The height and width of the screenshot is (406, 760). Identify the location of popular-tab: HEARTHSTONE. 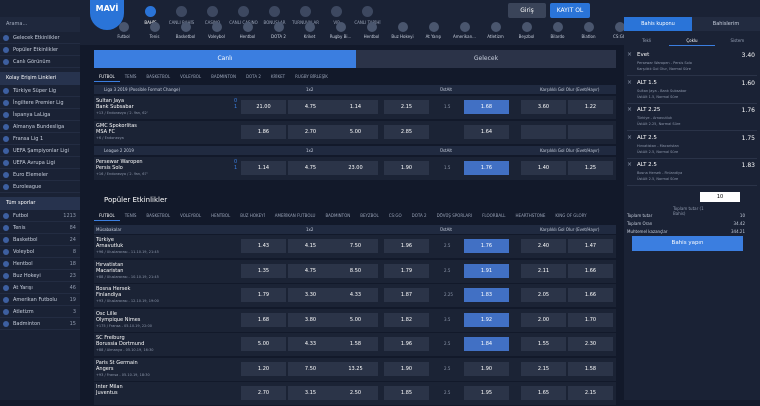
(531, 216).